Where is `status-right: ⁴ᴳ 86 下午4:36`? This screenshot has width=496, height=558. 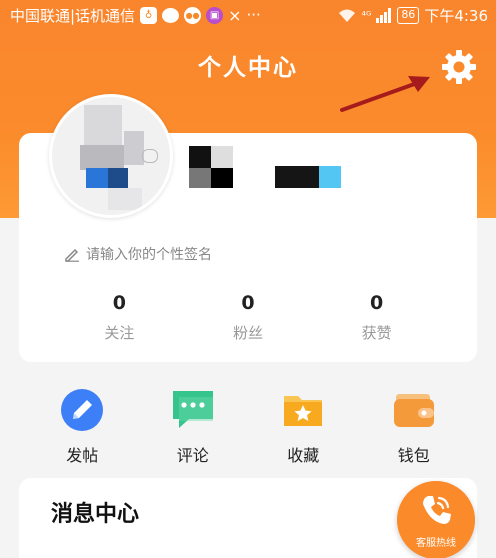 status-right: ⁴ᴳ 86 下午4:36 is located at coordinates (412, 15).